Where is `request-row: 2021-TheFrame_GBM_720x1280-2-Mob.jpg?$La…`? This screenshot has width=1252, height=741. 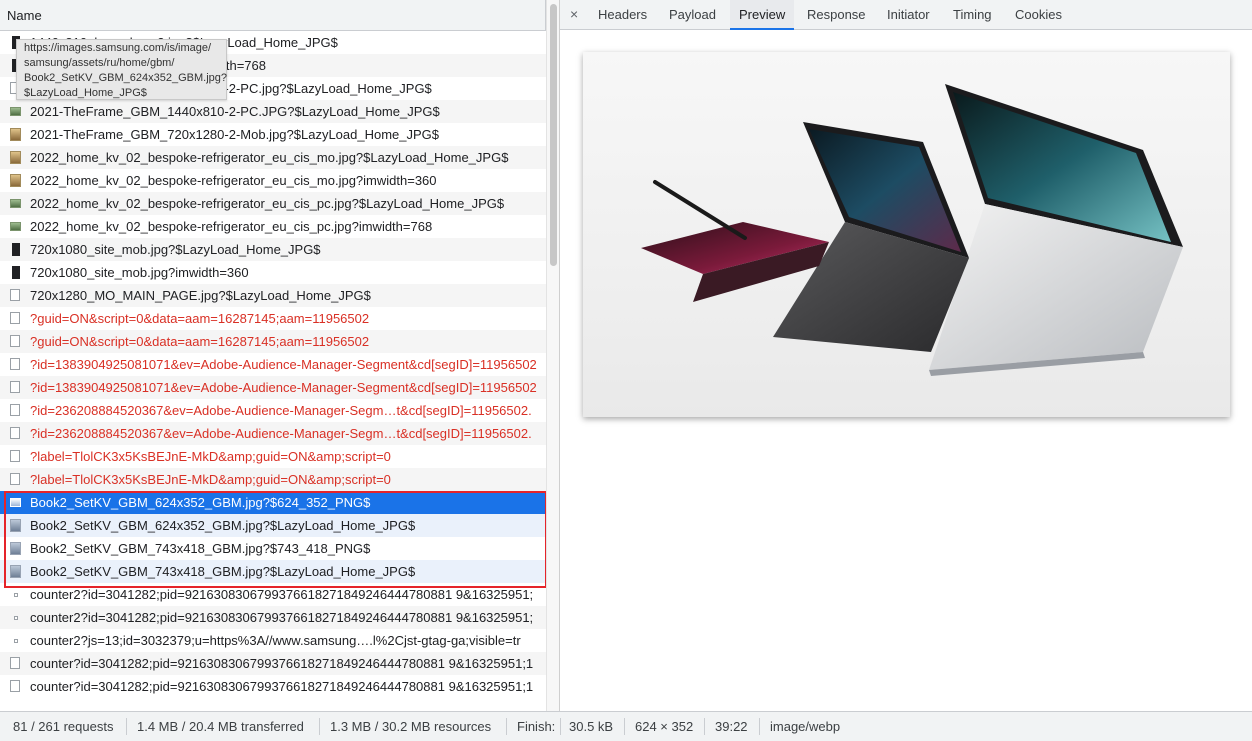 request-row: 2021-TheFrame_GBM_720x1280-2-Mob.jpg?$La… is located at coordinates (273, 134).